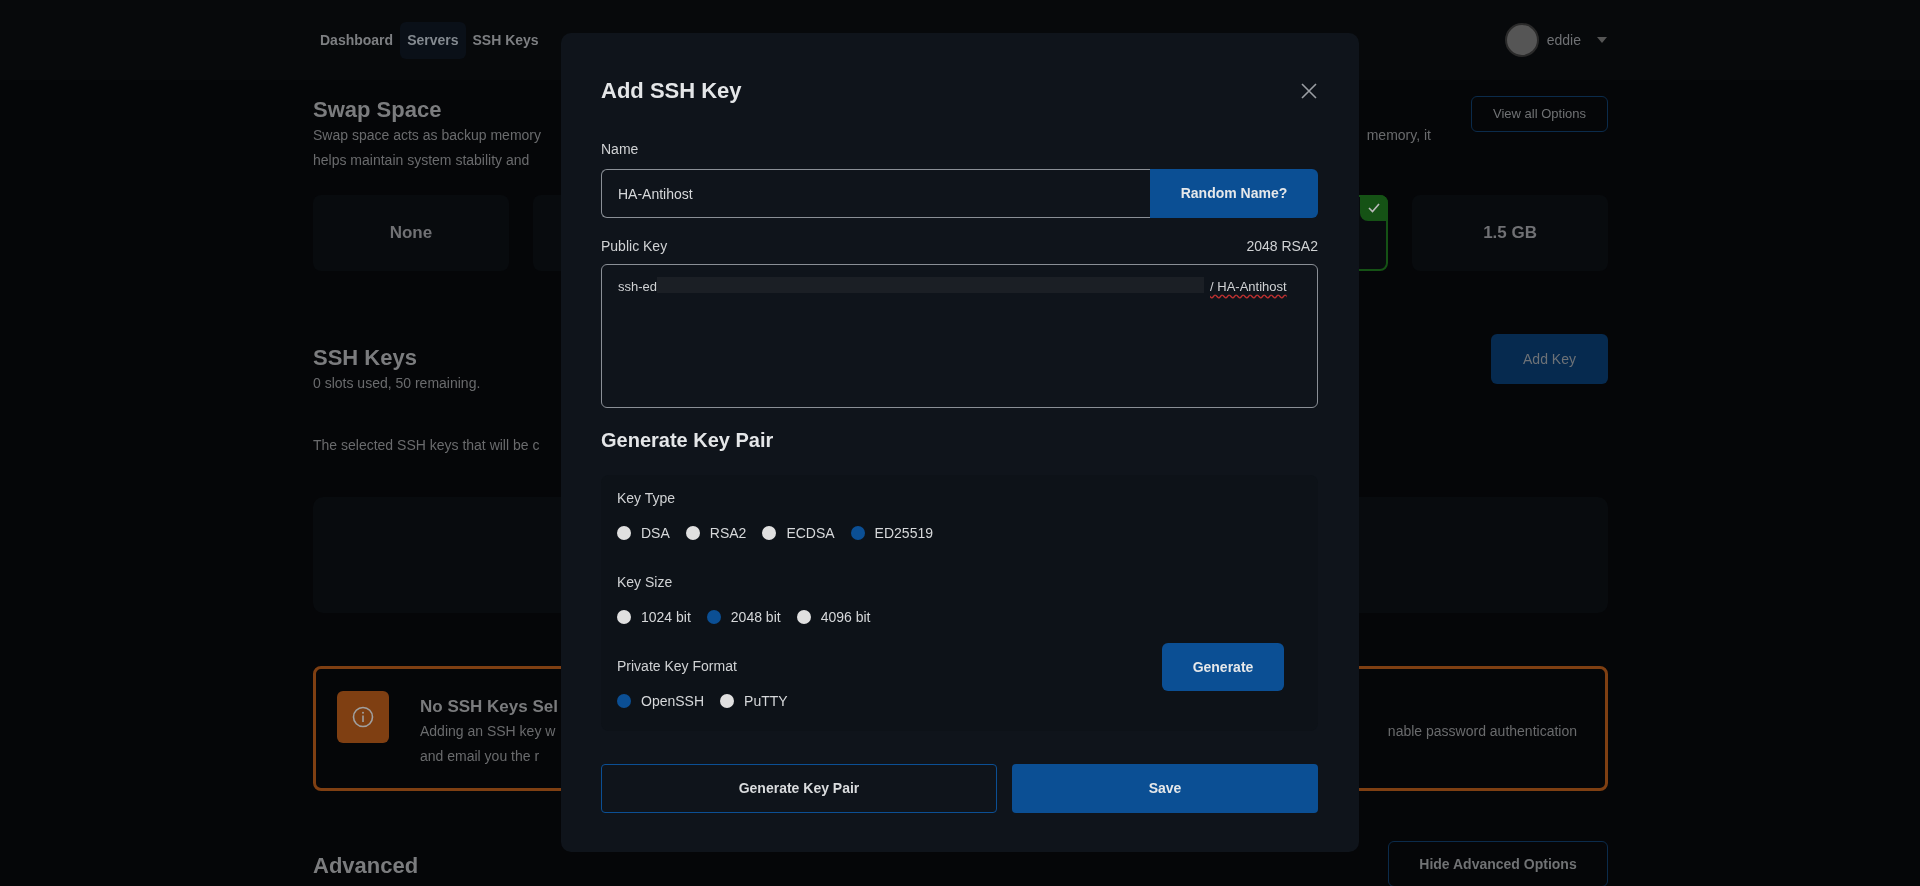 The height and width of the screenshot is (886, 1920). I want to click on public-key-field: ssh-ed / HA-Antihost, so click(959, 336).